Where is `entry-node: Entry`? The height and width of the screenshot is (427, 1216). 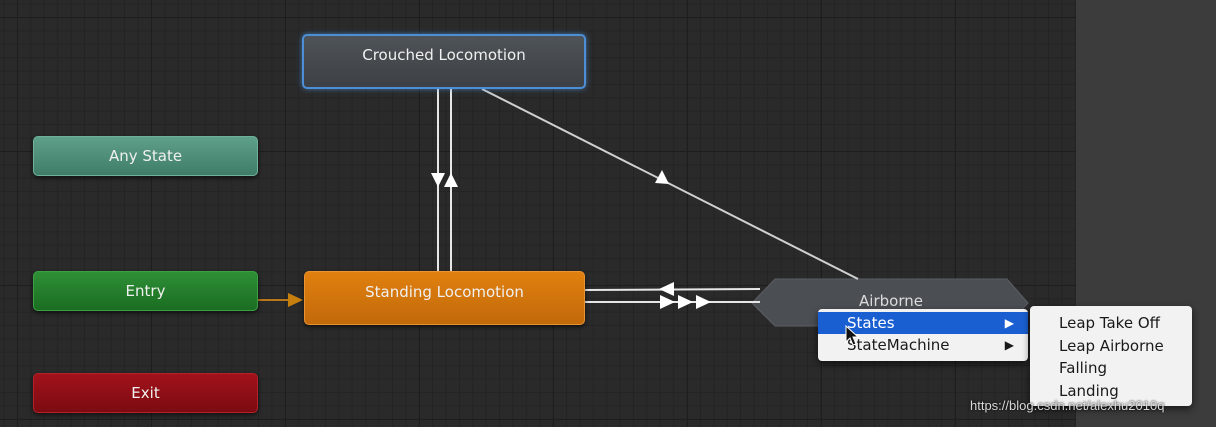
entry-node: Entry is located at coordinates (145, 291).